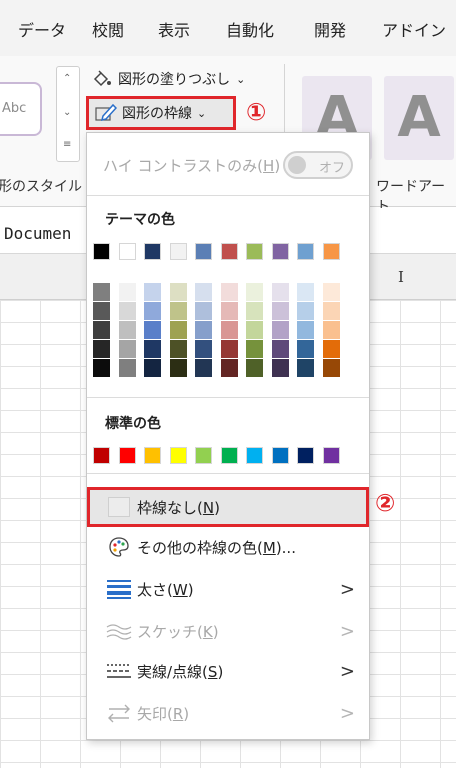 This screenshot has width=456, height=768. I want to click on tab-developer: 開発, so click(330, 29).